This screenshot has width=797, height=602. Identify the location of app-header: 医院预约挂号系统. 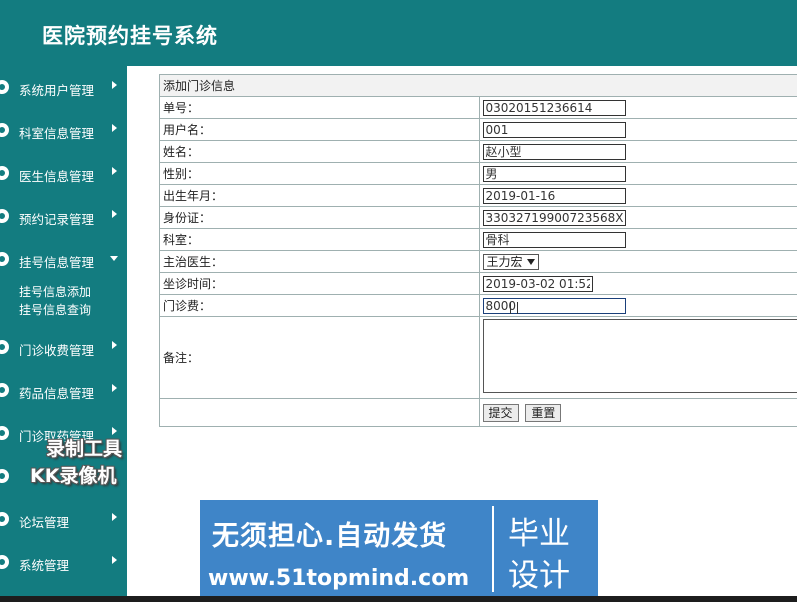
(398, 33).